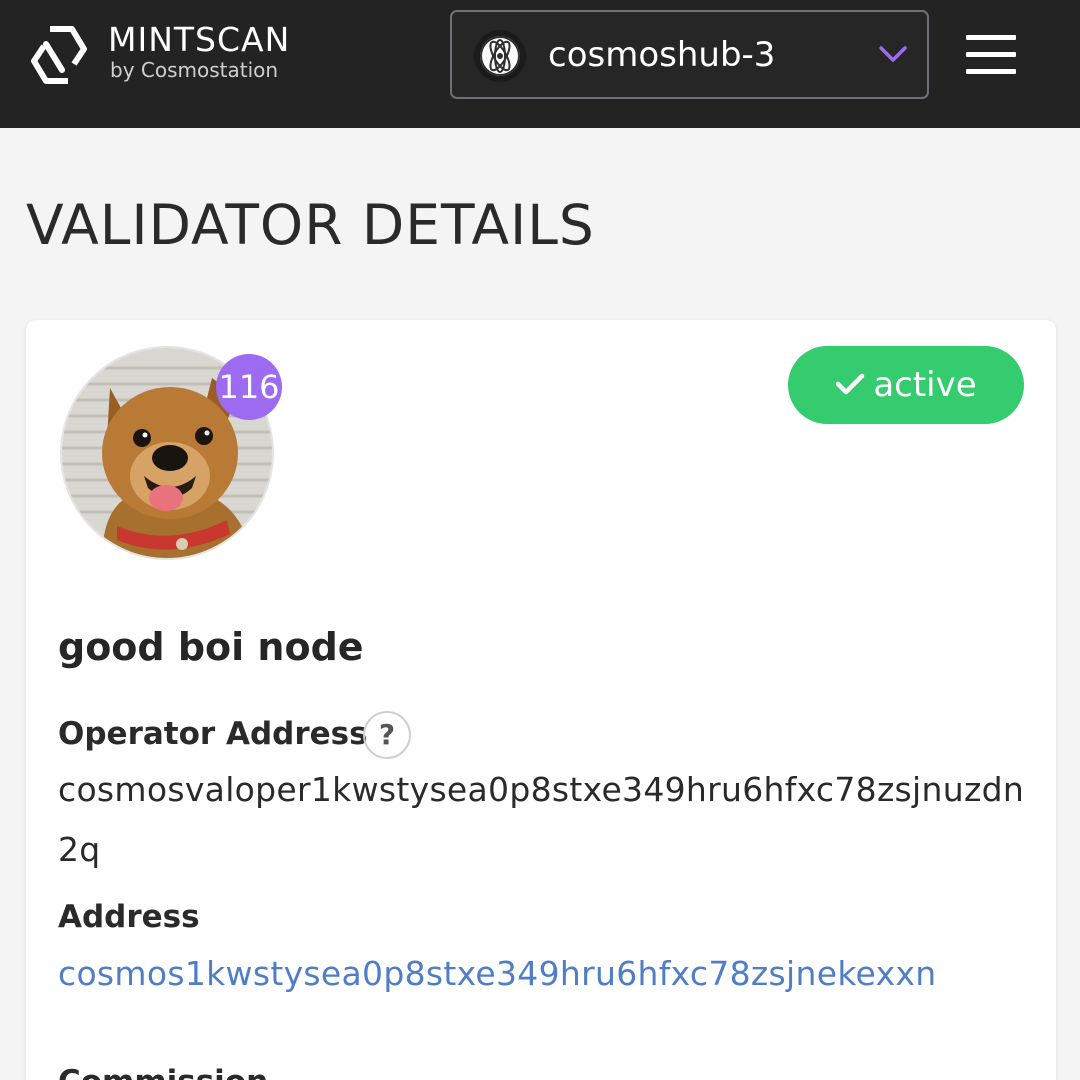 This screenshot has height=1080, width=1080. I want to click on address-label: Address, so click(129, 917).